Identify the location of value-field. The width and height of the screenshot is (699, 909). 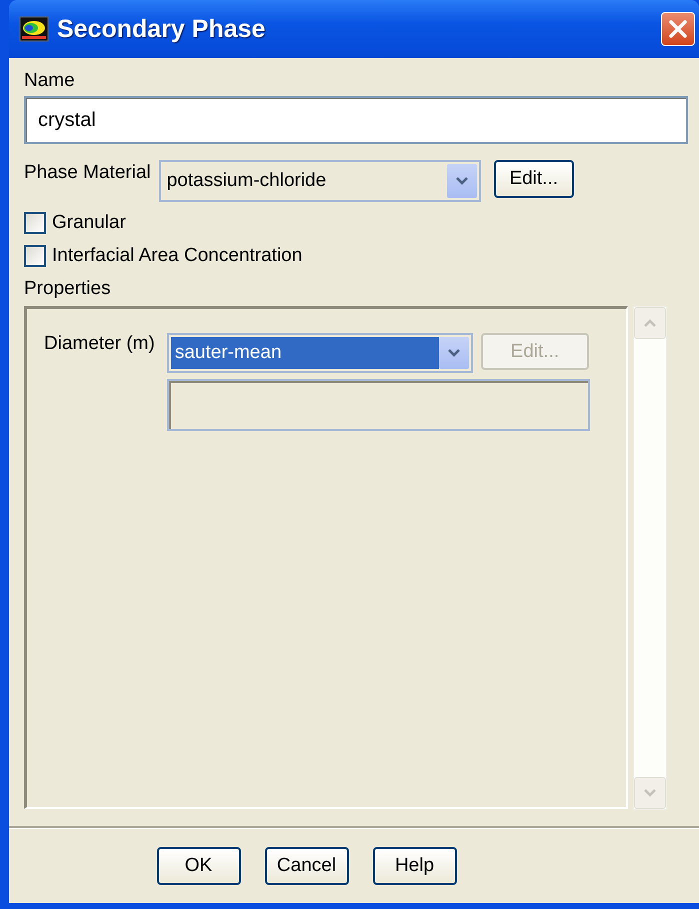
(378, 405).